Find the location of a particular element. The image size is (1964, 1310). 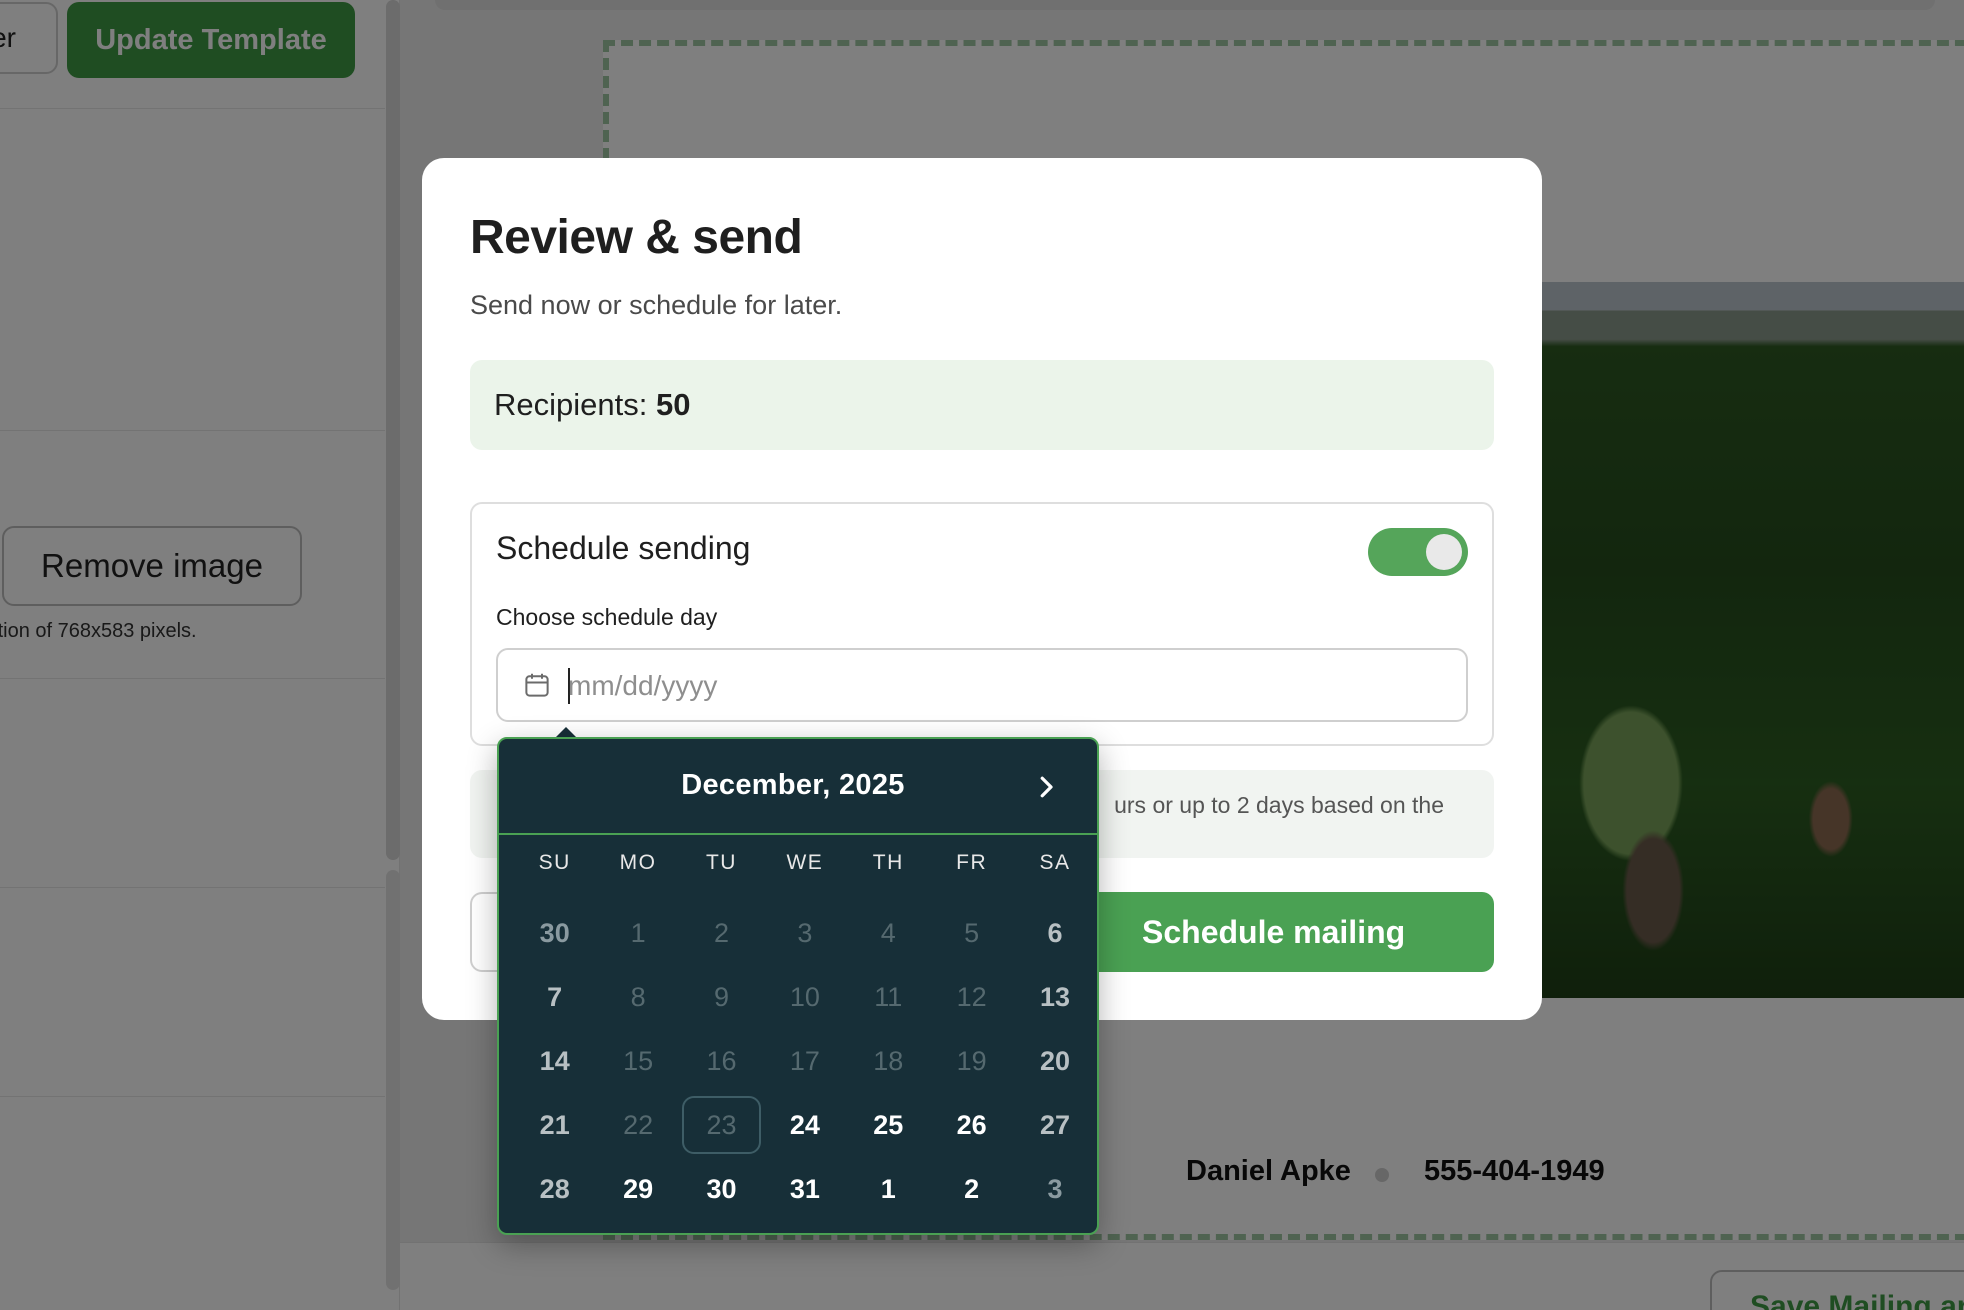

schedule-section: Schedule sending Choose schedule day is located at coordinates (982, 624).